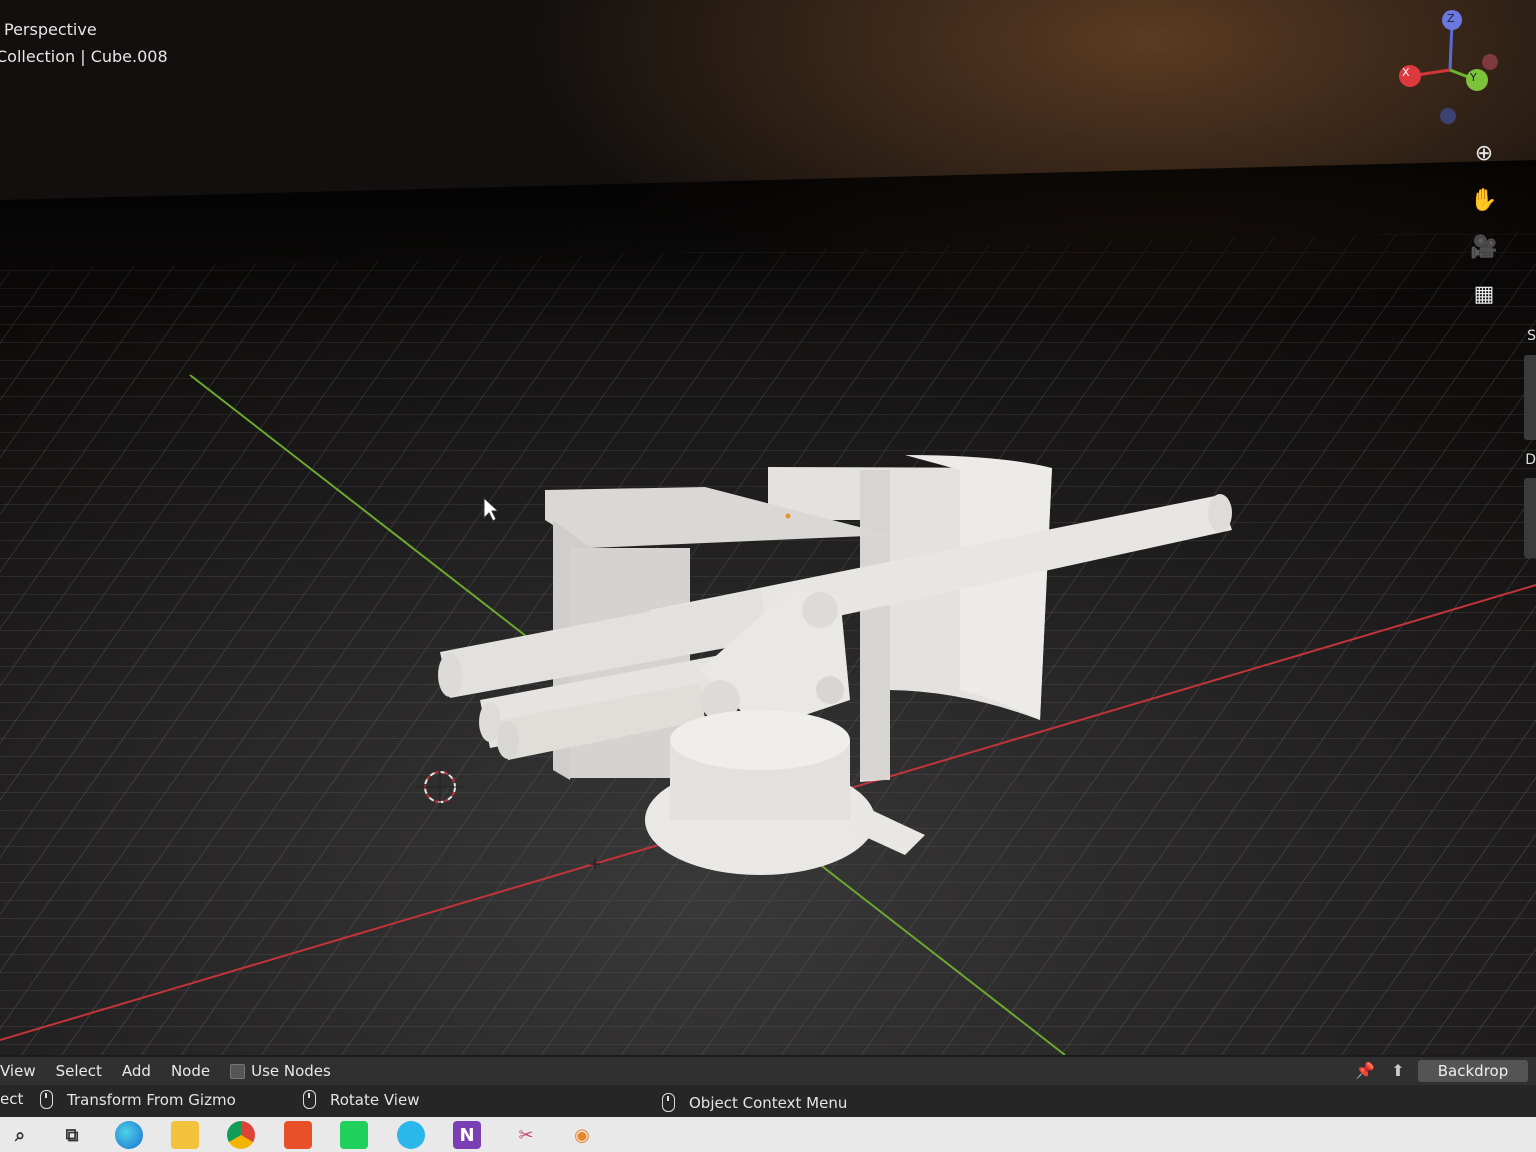 Image resolution: width=1536 pixels, height=1152 pixels. I want to click on camera-icon: 🎥, so click(1484, 247).